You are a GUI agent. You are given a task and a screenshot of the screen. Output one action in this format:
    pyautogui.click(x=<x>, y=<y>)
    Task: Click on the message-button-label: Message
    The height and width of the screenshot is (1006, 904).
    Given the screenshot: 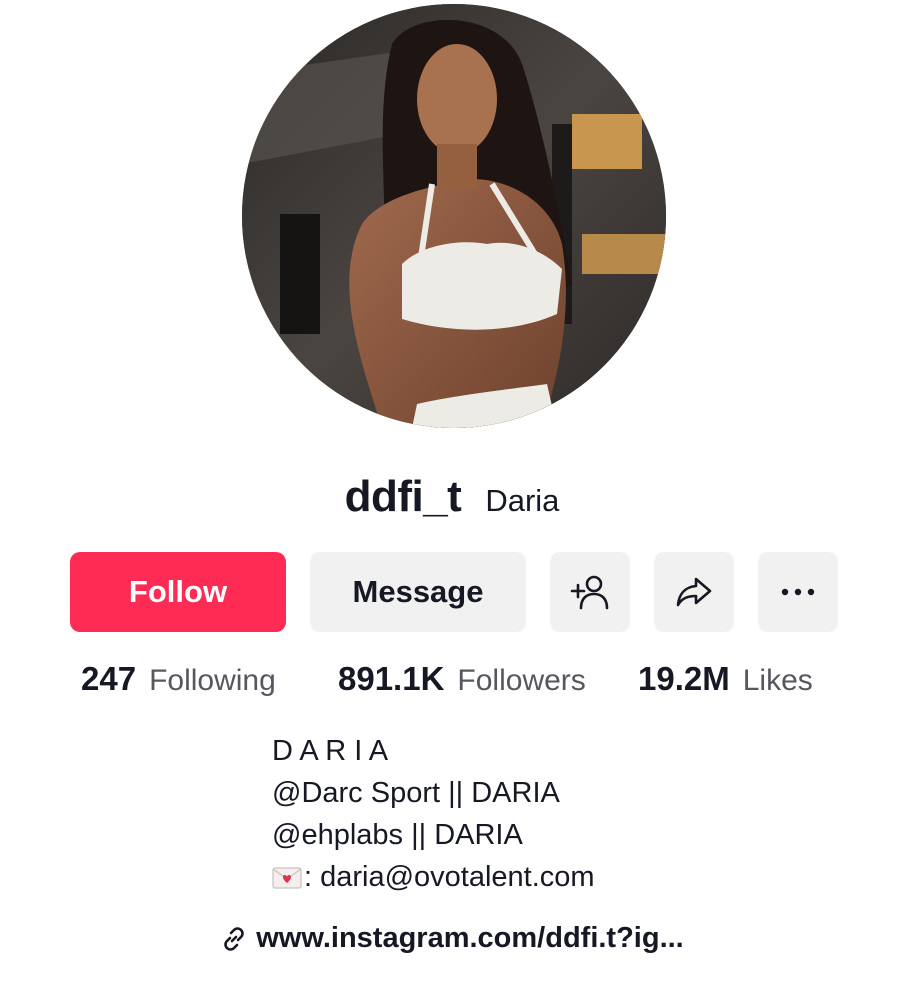 What is the action you would take?
    pyautogui.click(x=418, y=591)
    